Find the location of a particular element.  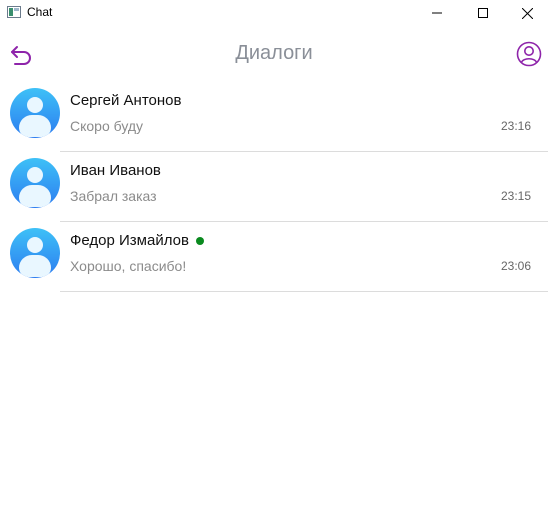

contact-name: Федор Измайлов is located at coordinates (137, 240).